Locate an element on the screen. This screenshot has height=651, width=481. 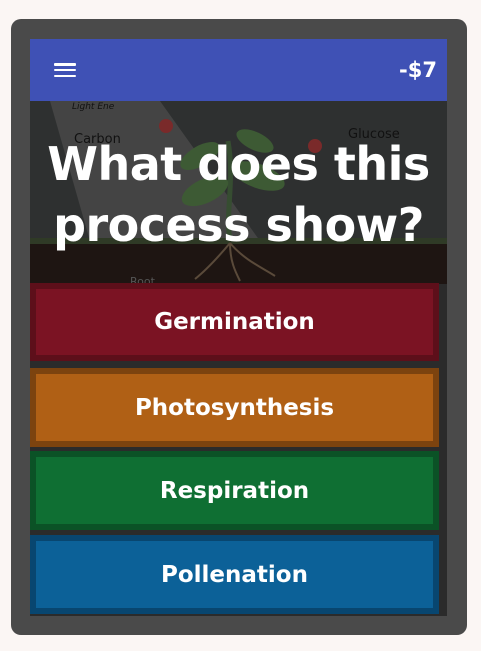
answer-pollenation-button: Pollenation is located at coordinates (234, 574).